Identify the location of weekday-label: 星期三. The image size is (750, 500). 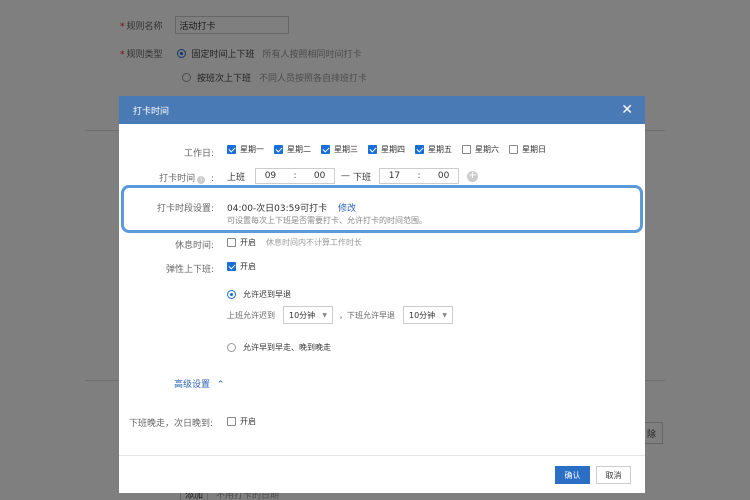
(346, 149).